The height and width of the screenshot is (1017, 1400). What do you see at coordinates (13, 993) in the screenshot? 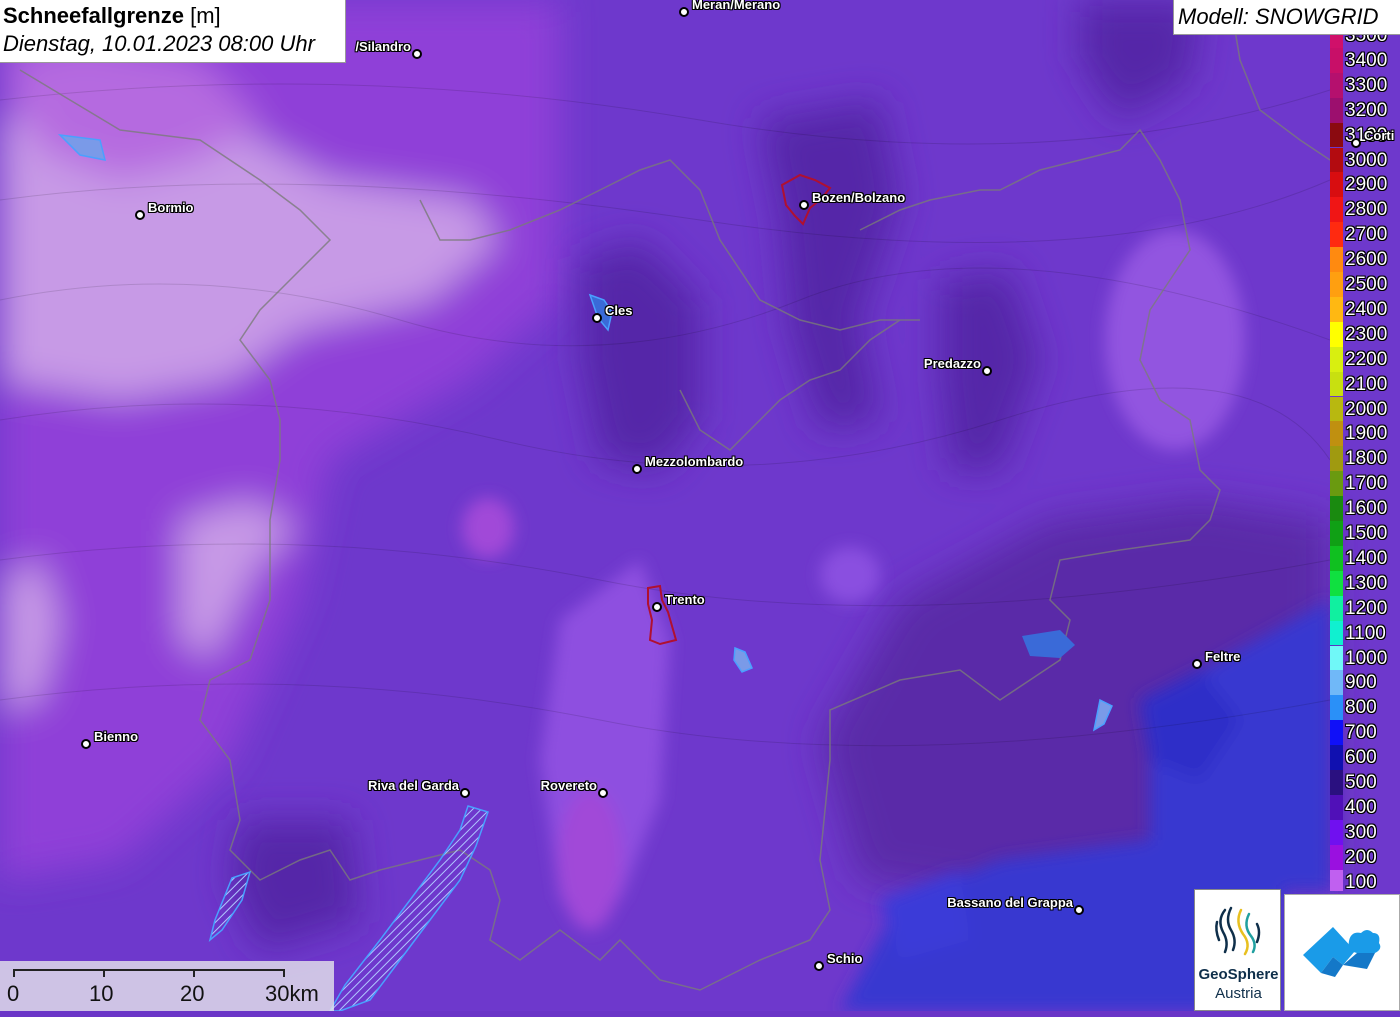
I see `scale-label-0: 0` at bounding box center [13, 993].